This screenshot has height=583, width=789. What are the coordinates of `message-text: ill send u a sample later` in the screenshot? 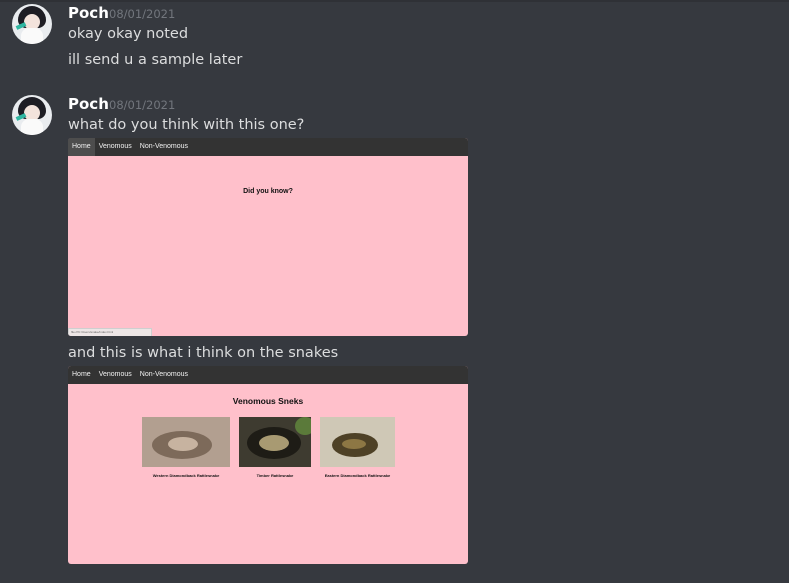 It's located at (155, 60).